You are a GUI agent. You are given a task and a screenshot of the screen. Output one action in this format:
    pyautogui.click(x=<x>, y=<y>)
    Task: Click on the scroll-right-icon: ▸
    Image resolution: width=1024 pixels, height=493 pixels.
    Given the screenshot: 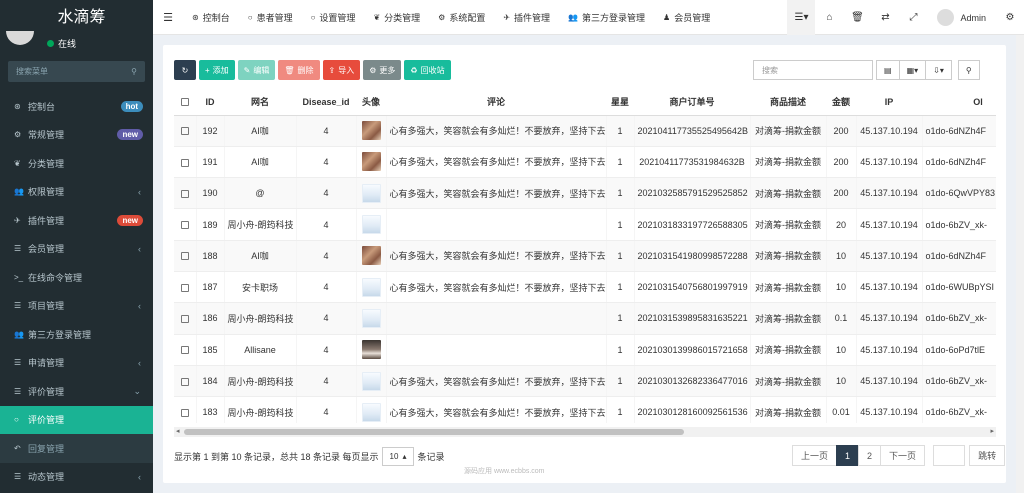 What is the action you would take?
    pyautogui.click(x=992, y=431)
    